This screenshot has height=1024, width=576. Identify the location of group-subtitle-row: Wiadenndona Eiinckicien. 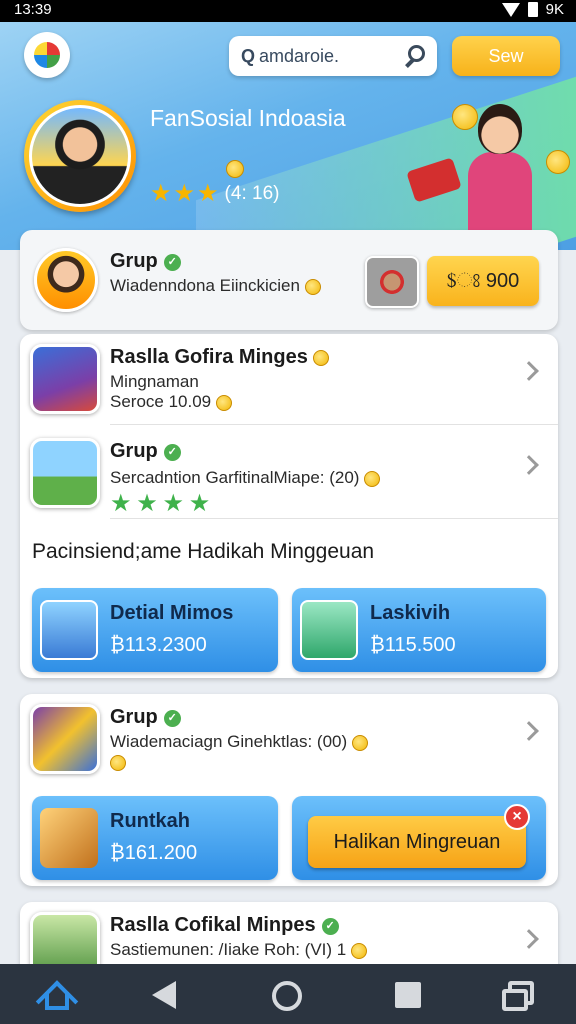
(235, 286).